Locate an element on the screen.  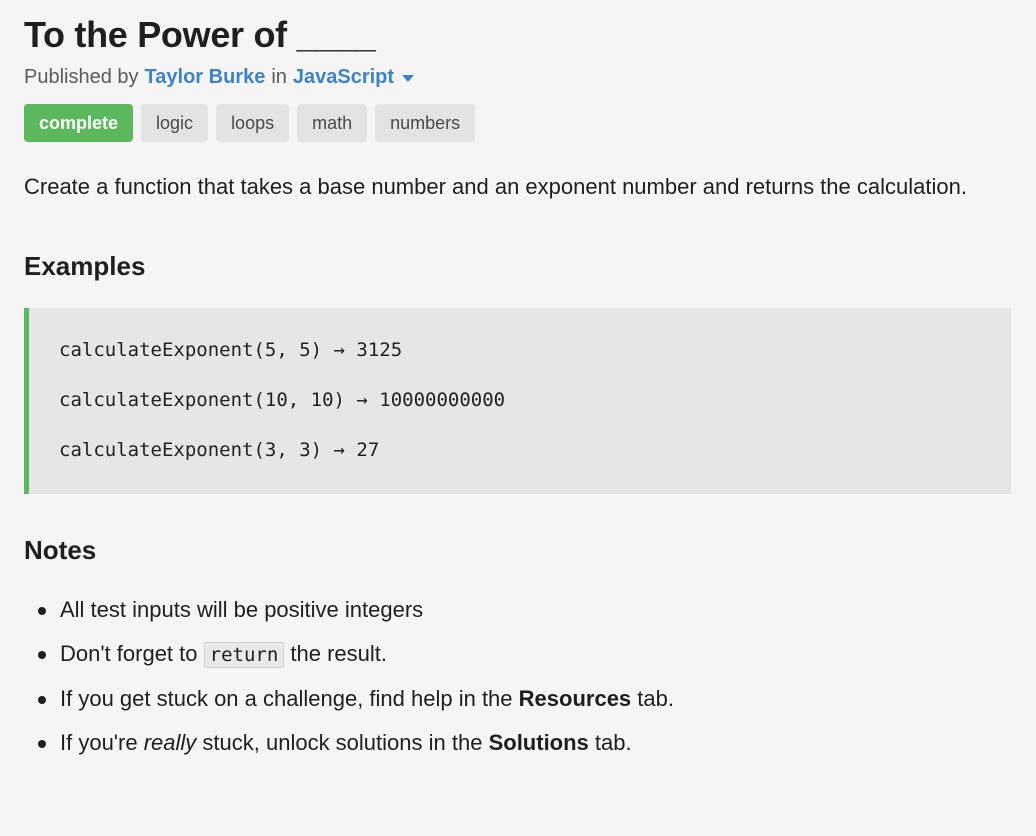
author-link: Taylor Burke is located at coordinates (205, 77).